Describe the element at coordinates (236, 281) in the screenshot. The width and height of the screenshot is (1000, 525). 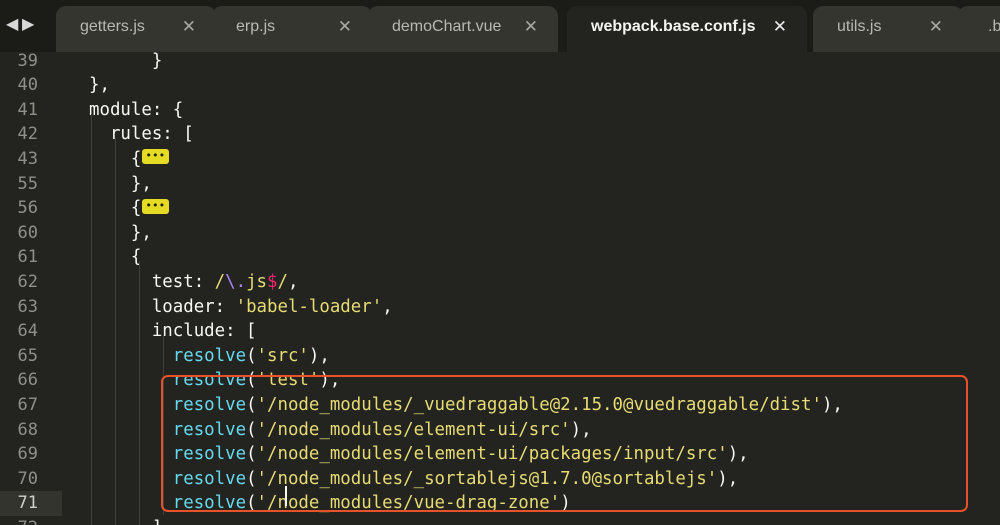
I see `code-token: \.` at that location.